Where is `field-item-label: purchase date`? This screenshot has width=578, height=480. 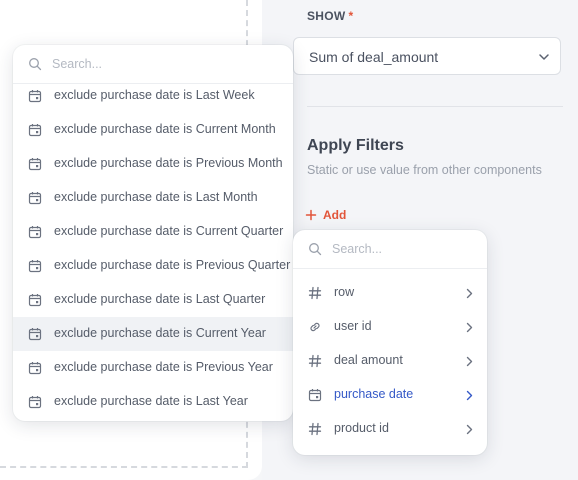 field-item-label: purchase date is located at coordinates (374, 394).